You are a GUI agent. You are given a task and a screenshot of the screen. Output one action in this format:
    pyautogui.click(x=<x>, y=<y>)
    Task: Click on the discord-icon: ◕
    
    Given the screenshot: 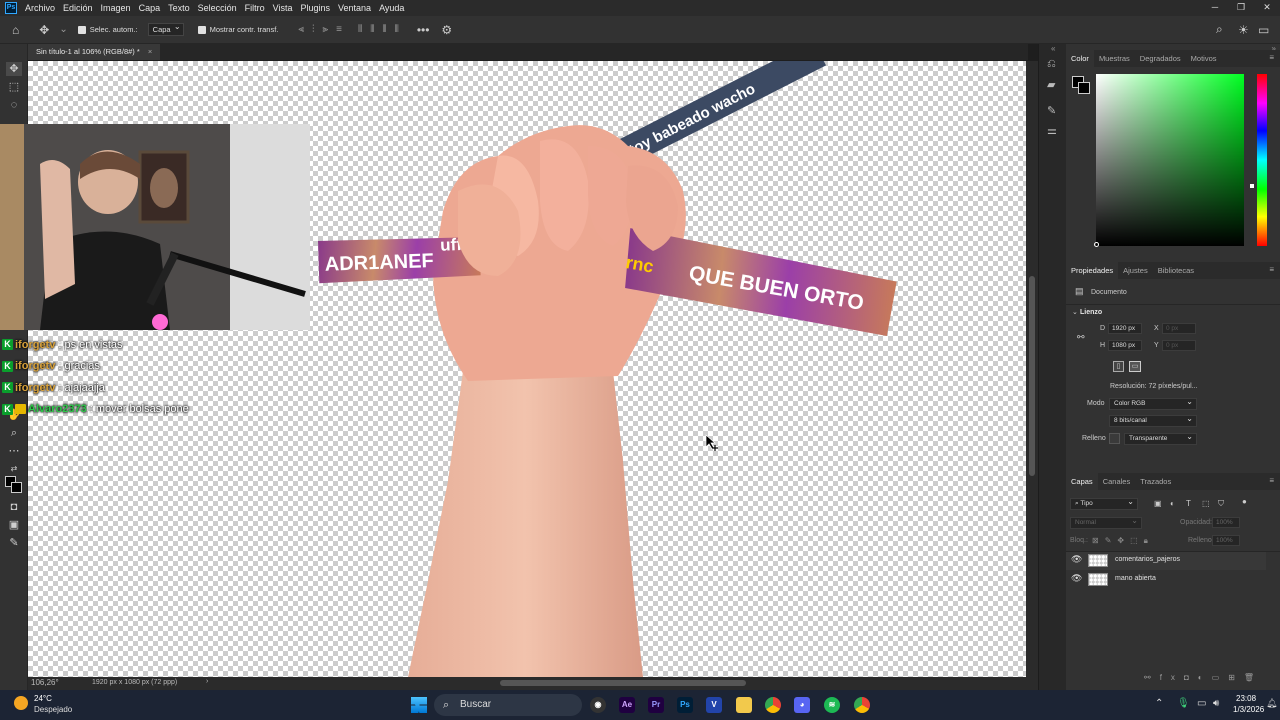 What is the action you would take?
    pyautogui.click(x=802, y=705)
    